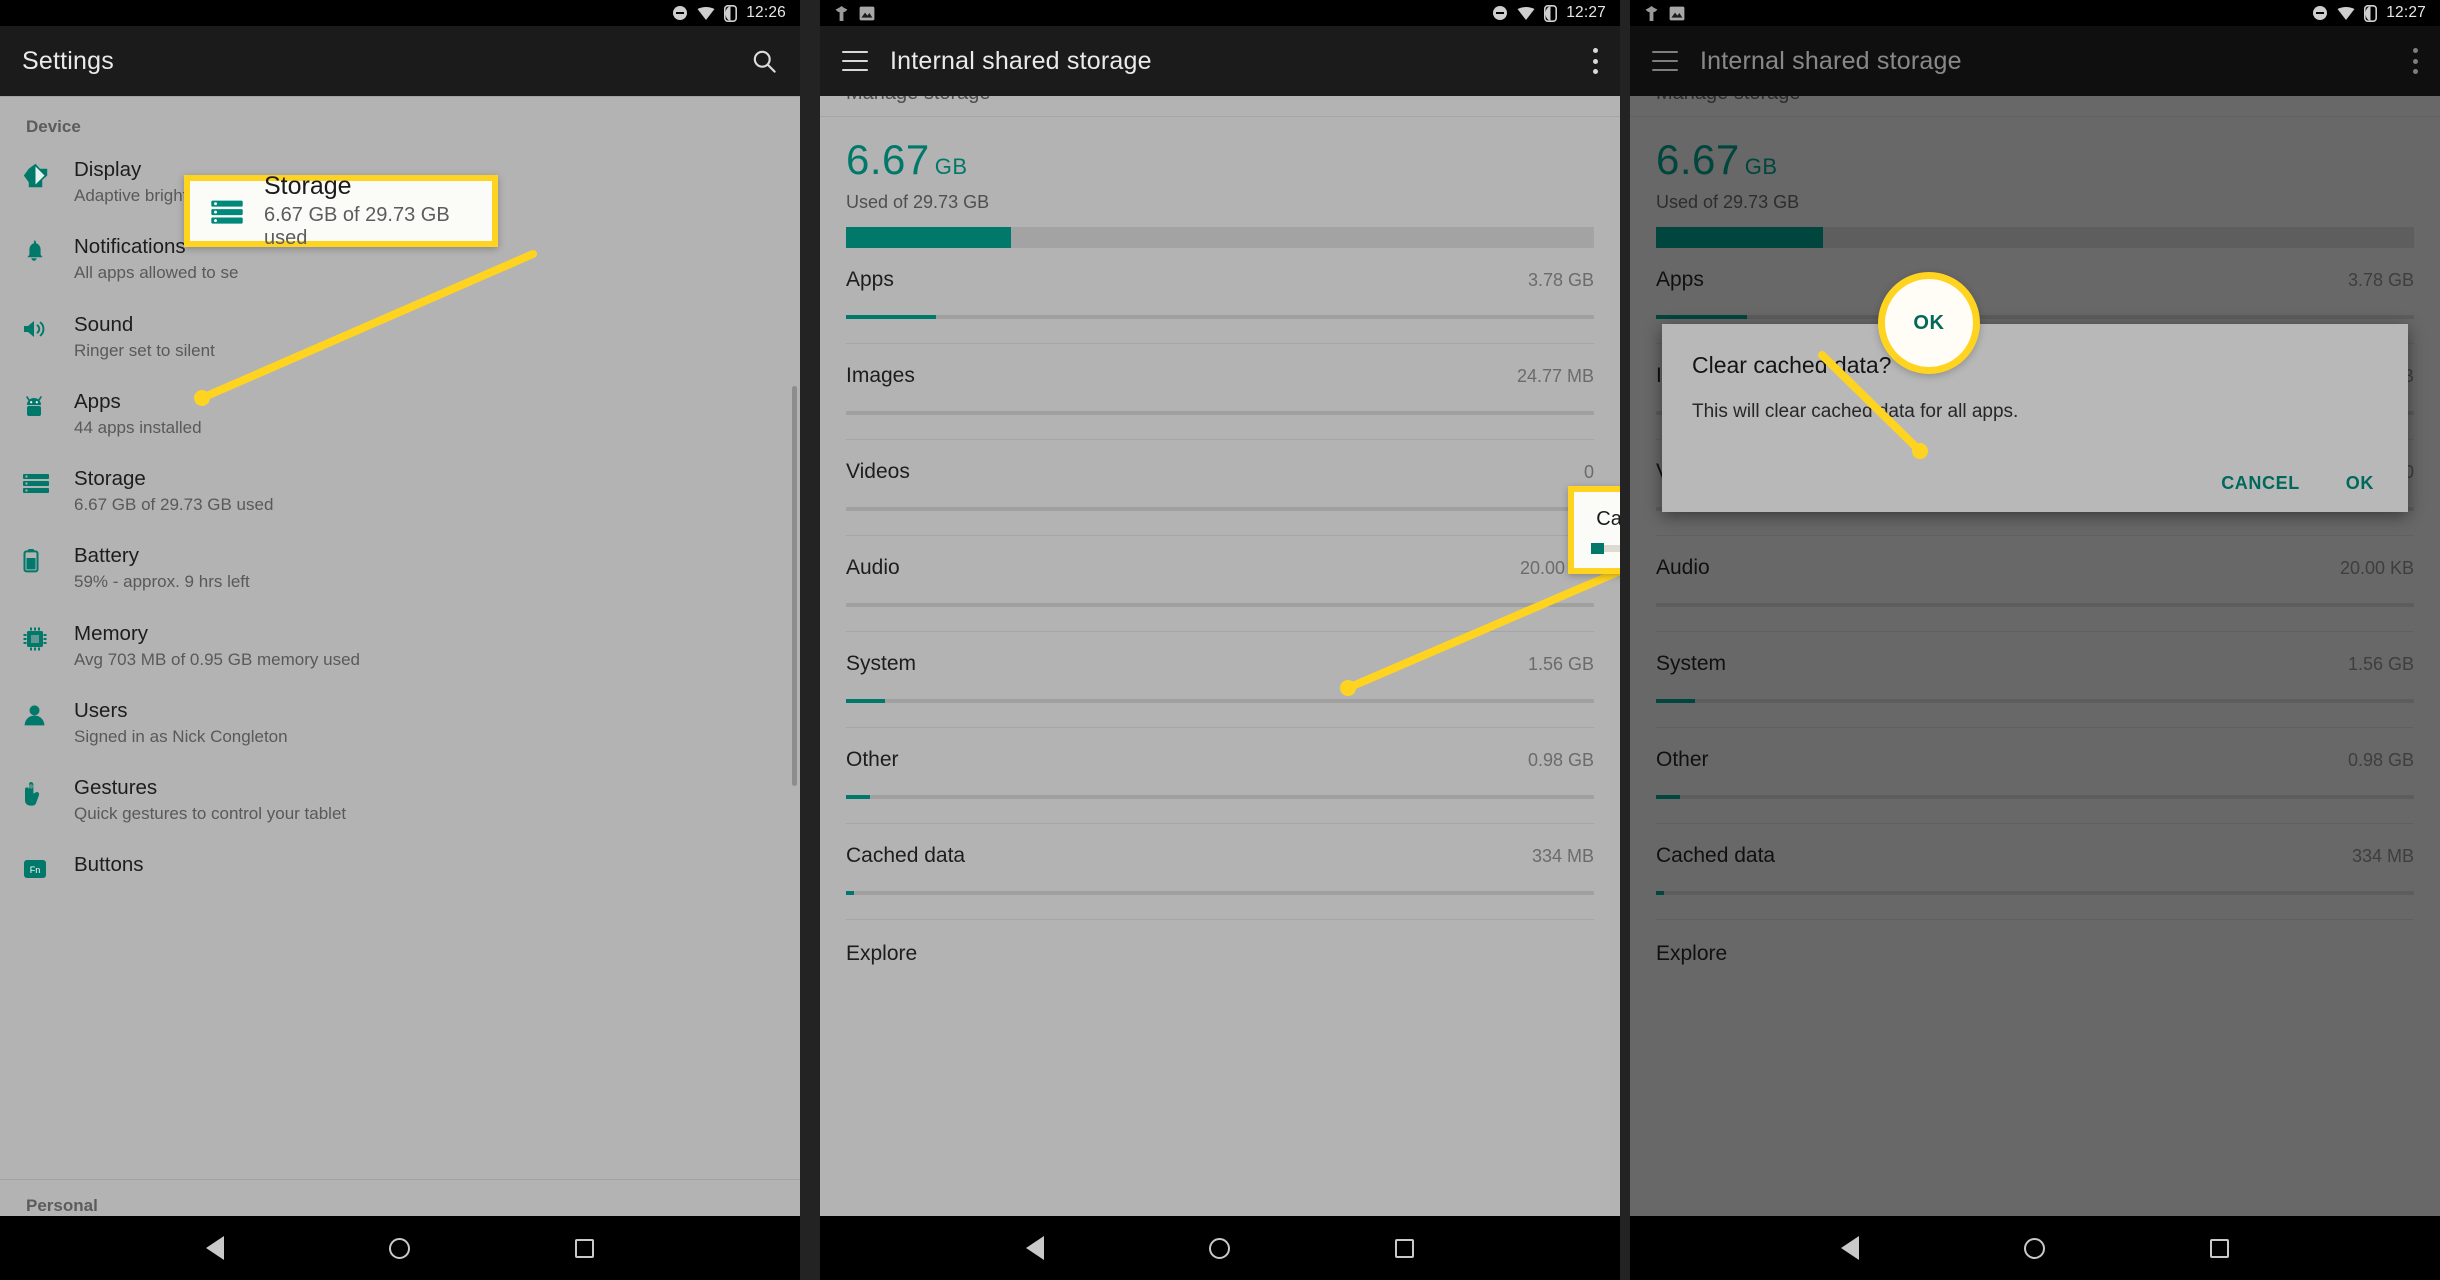  Describe the element at coordinates (1560, 280) in the screenshot. I see `row-value: 3.78 GB` at that location.